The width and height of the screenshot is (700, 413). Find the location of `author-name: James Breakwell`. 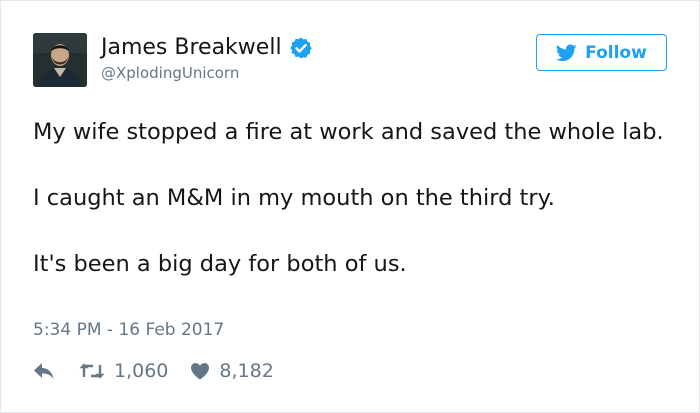

author-name: James Breakwell is located at coordinates (191, 48).